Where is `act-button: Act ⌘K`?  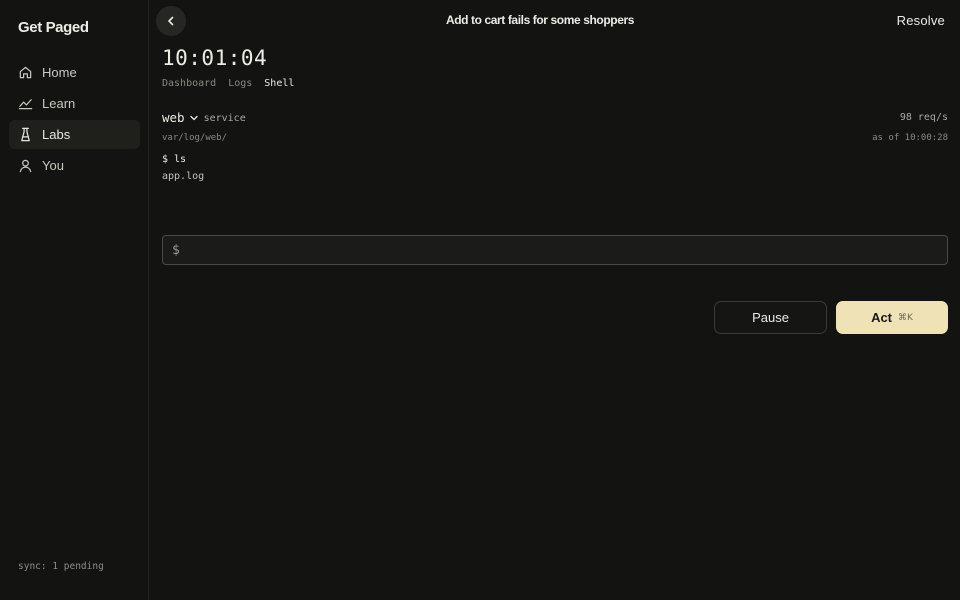 act-button: Act ⌘K is located at coordinates (892, 317).